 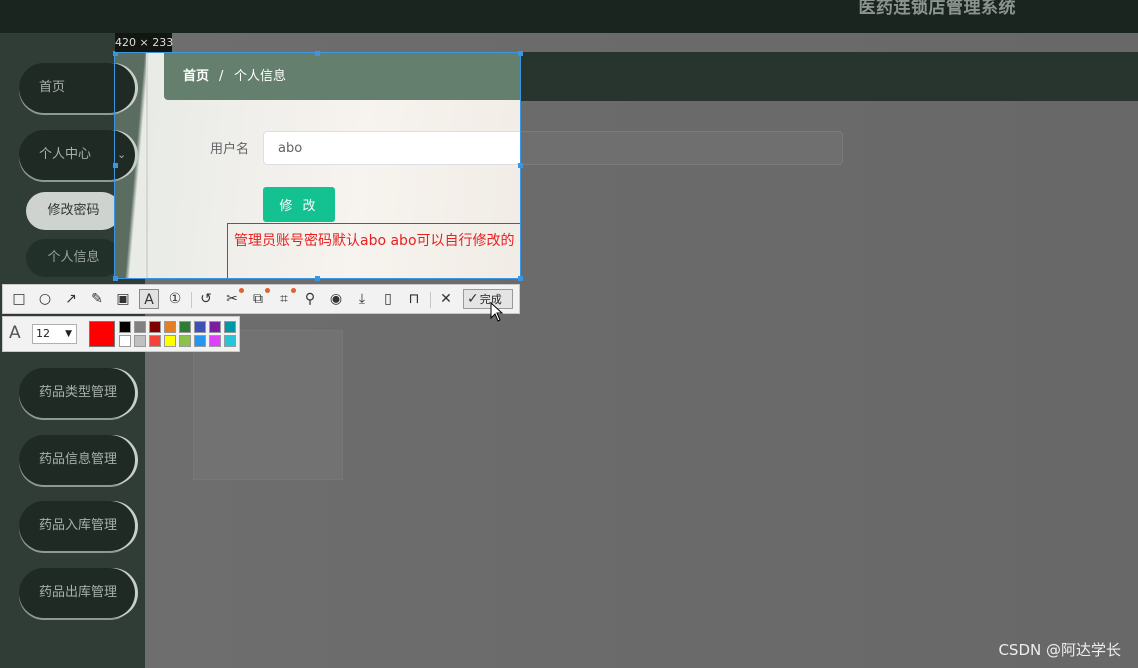 I want to click on checkmark-icon: ✓, so click(x=473, y=299).